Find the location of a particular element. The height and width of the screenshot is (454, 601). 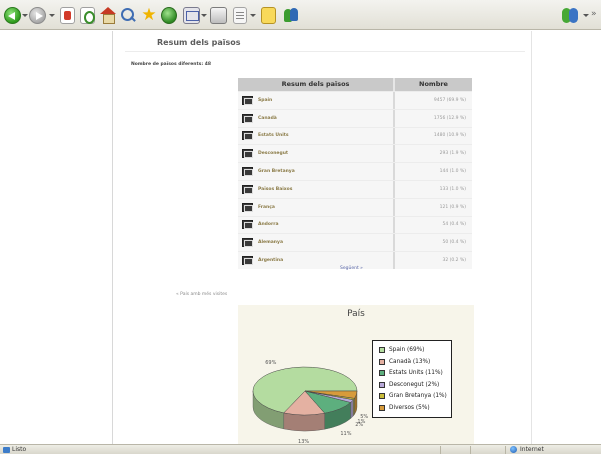

edit-icon is located at coordinates (240, 15).